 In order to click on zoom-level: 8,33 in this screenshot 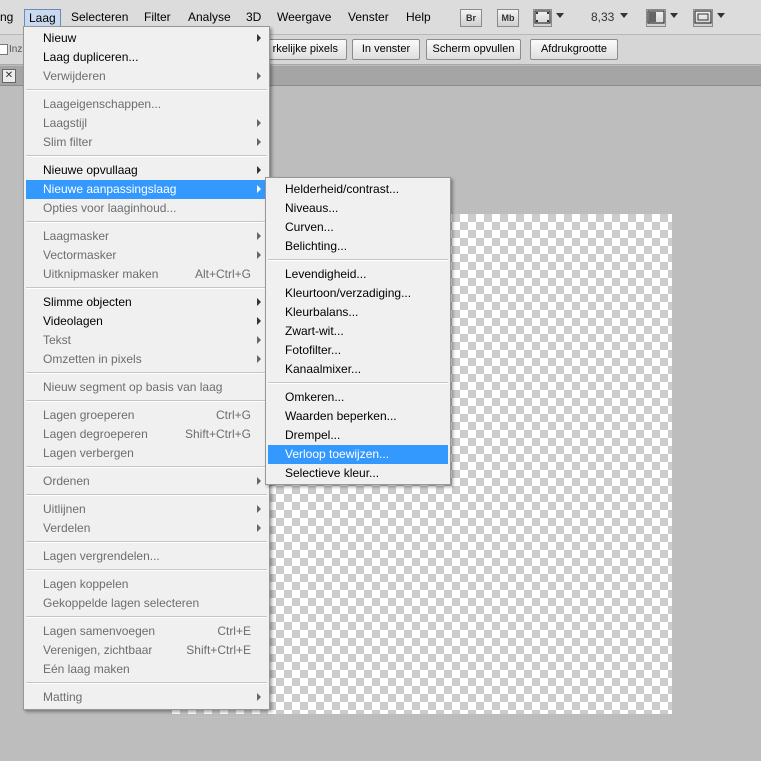, I will do `click(602, 17)`.